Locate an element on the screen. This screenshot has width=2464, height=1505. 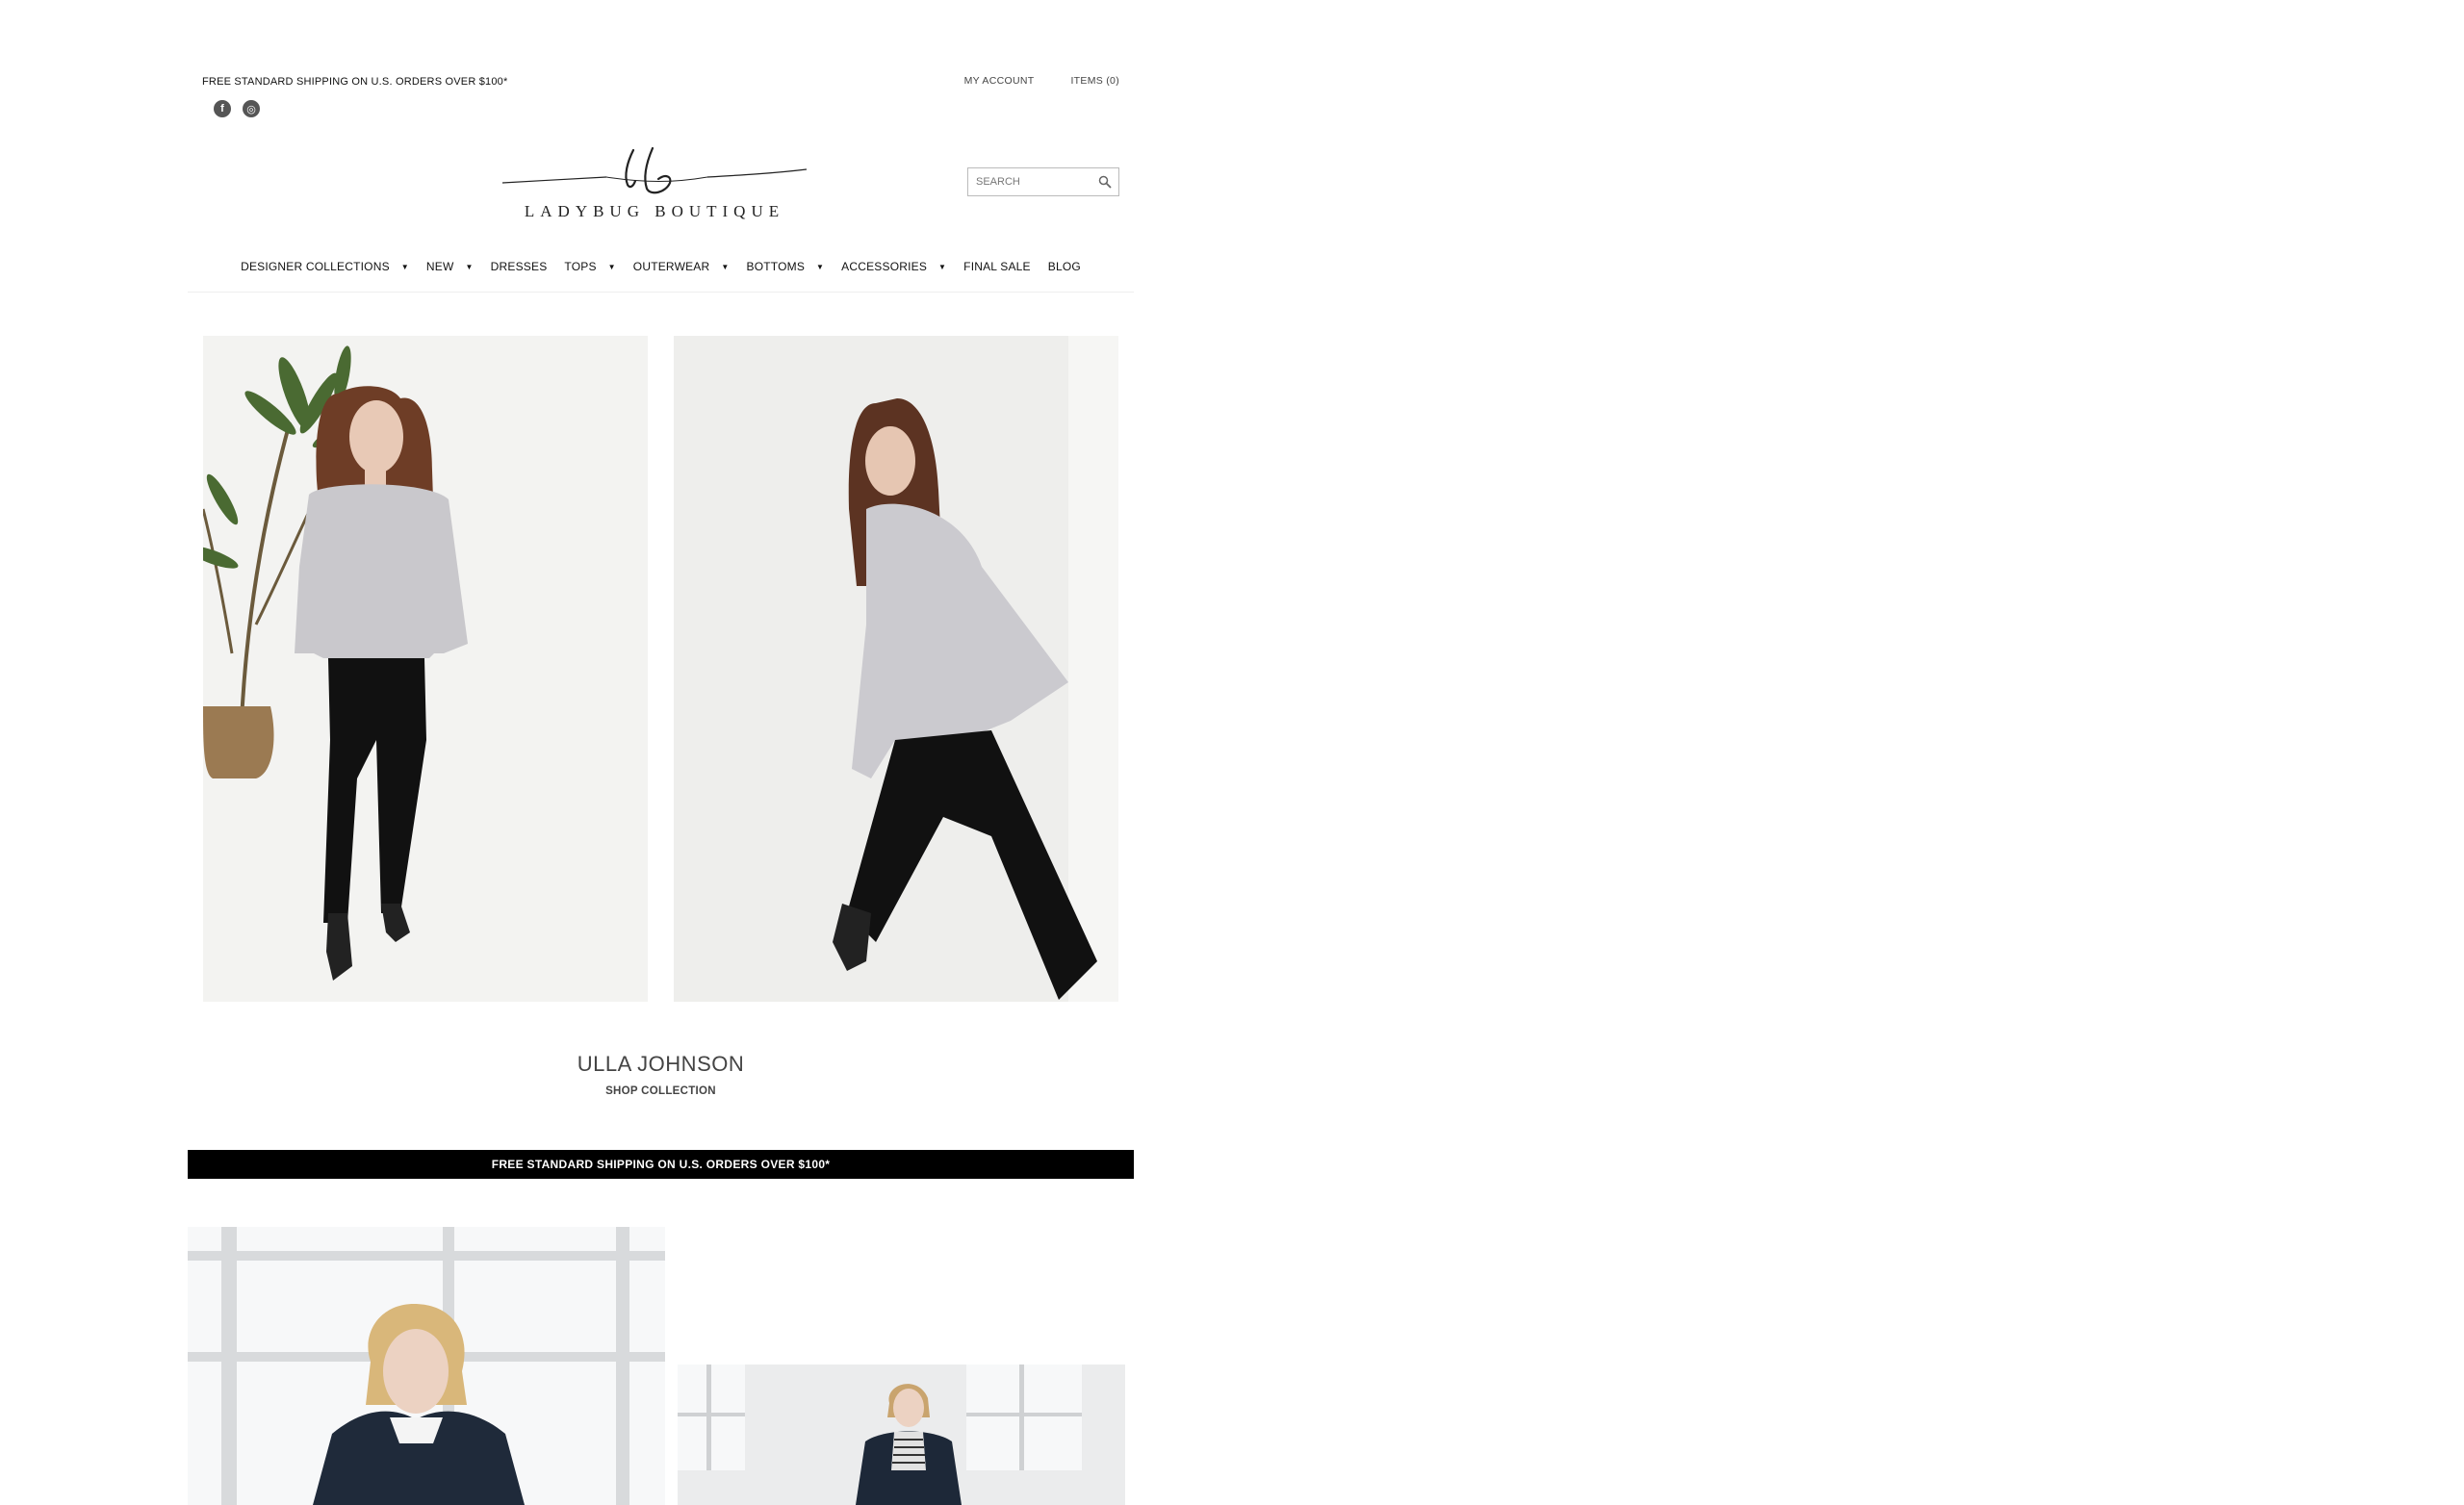
nav-item-label: OUTERWEAR is located at coordinates (671, 266).